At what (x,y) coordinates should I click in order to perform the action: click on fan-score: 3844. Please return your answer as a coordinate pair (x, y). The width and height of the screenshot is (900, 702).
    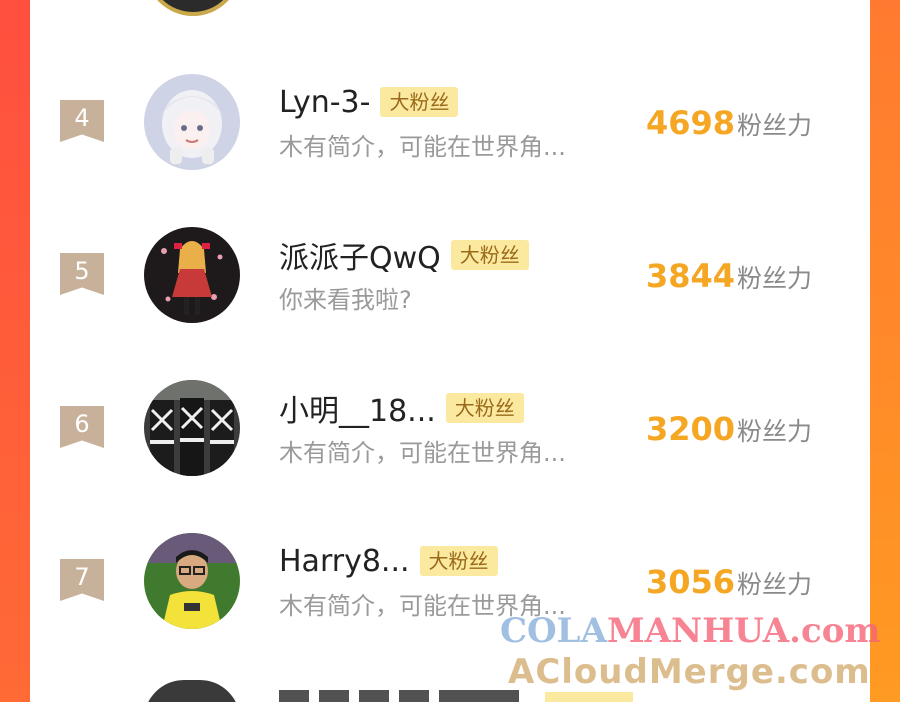
    Looking at the image, I should click on (691, 276).